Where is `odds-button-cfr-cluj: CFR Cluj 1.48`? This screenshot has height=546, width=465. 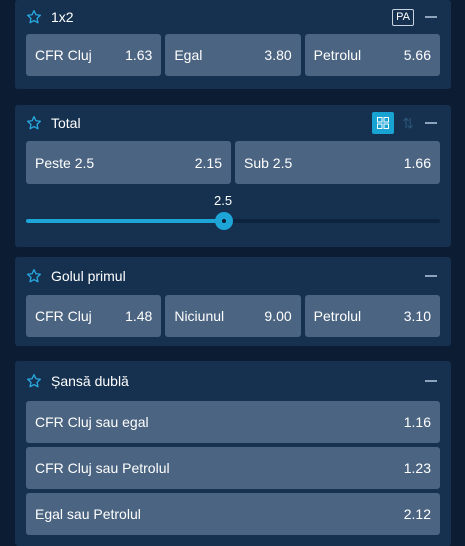 odds-button-cfr-cluj: CFR Cluj 1.48 is located at coordinates (94, 316).